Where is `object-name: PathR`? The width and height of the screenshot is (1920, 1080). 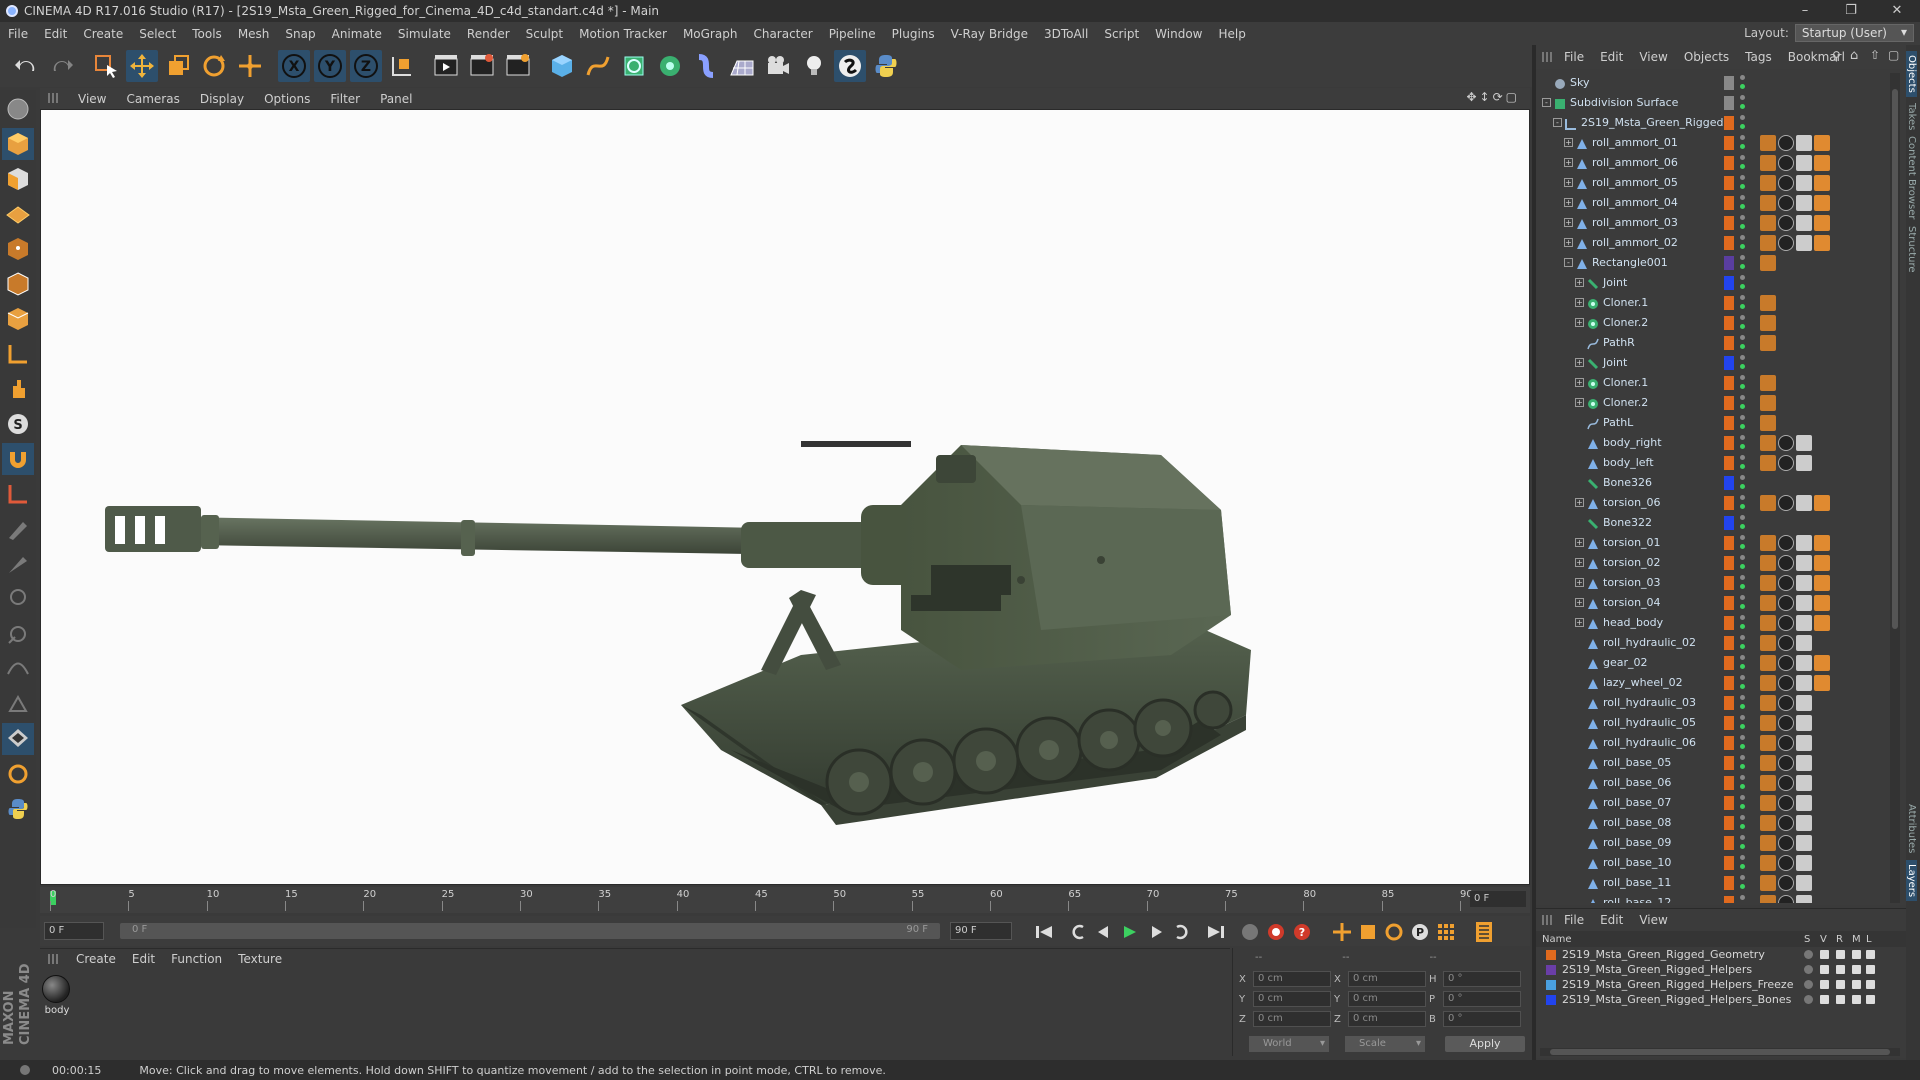 object-name: PathR is located at coordinates (1619, 343).